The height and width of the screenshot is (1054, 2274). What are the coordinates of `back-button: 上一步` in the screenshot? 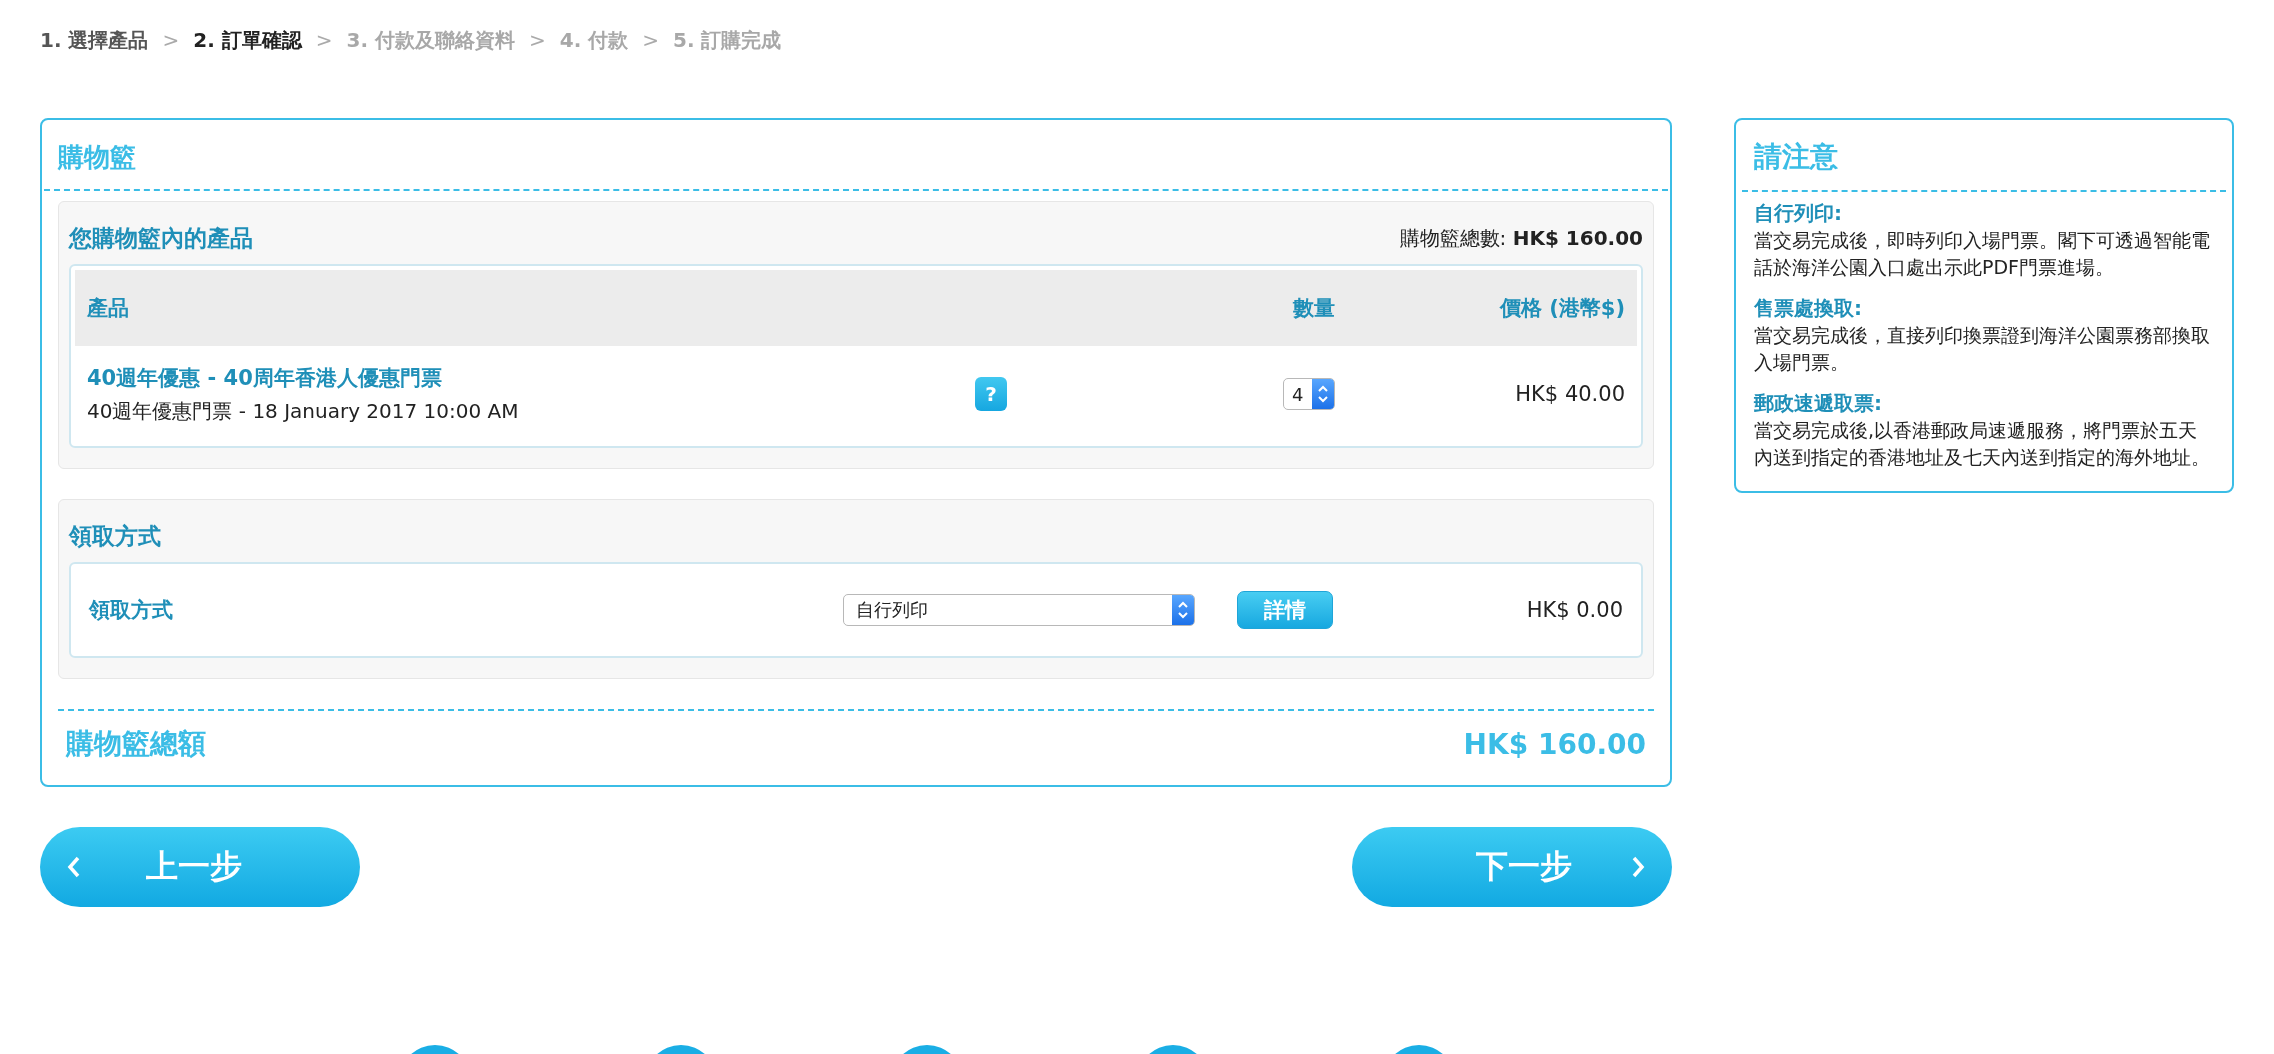 It's located at (200, 867).